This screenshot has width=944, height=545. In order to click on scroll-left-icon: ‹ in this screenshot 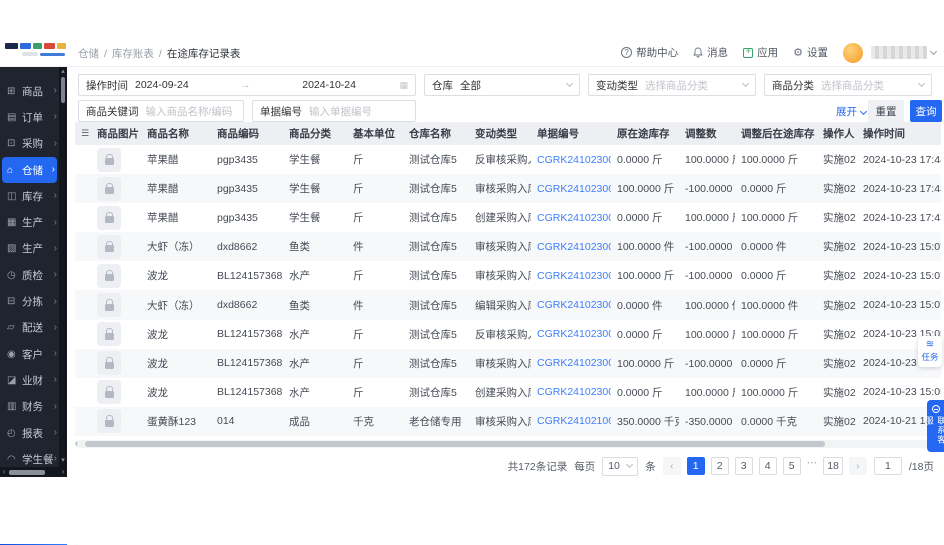, I will do `click(76, 443)`.